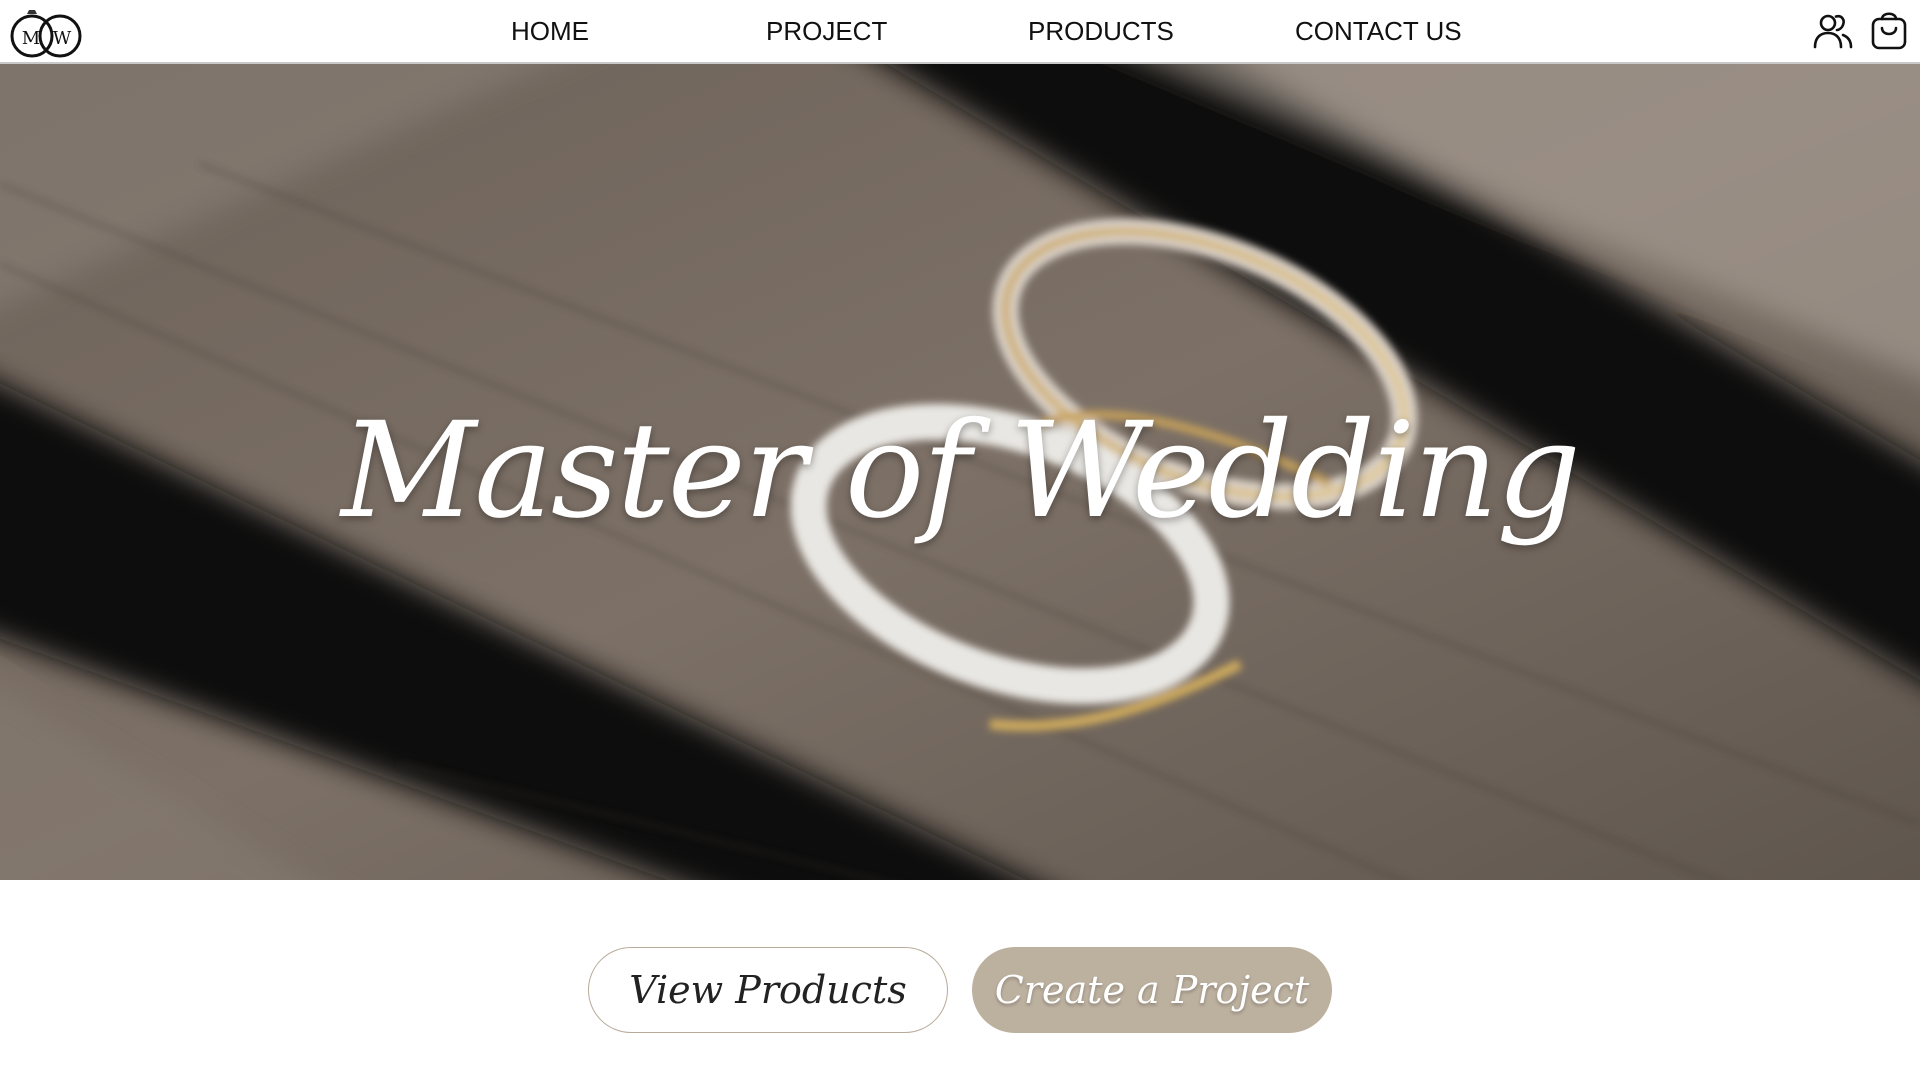  Describe the element at coordinates (1101, 31) in the screenshot. I see `nav-products: PRODUCTS` at that location.